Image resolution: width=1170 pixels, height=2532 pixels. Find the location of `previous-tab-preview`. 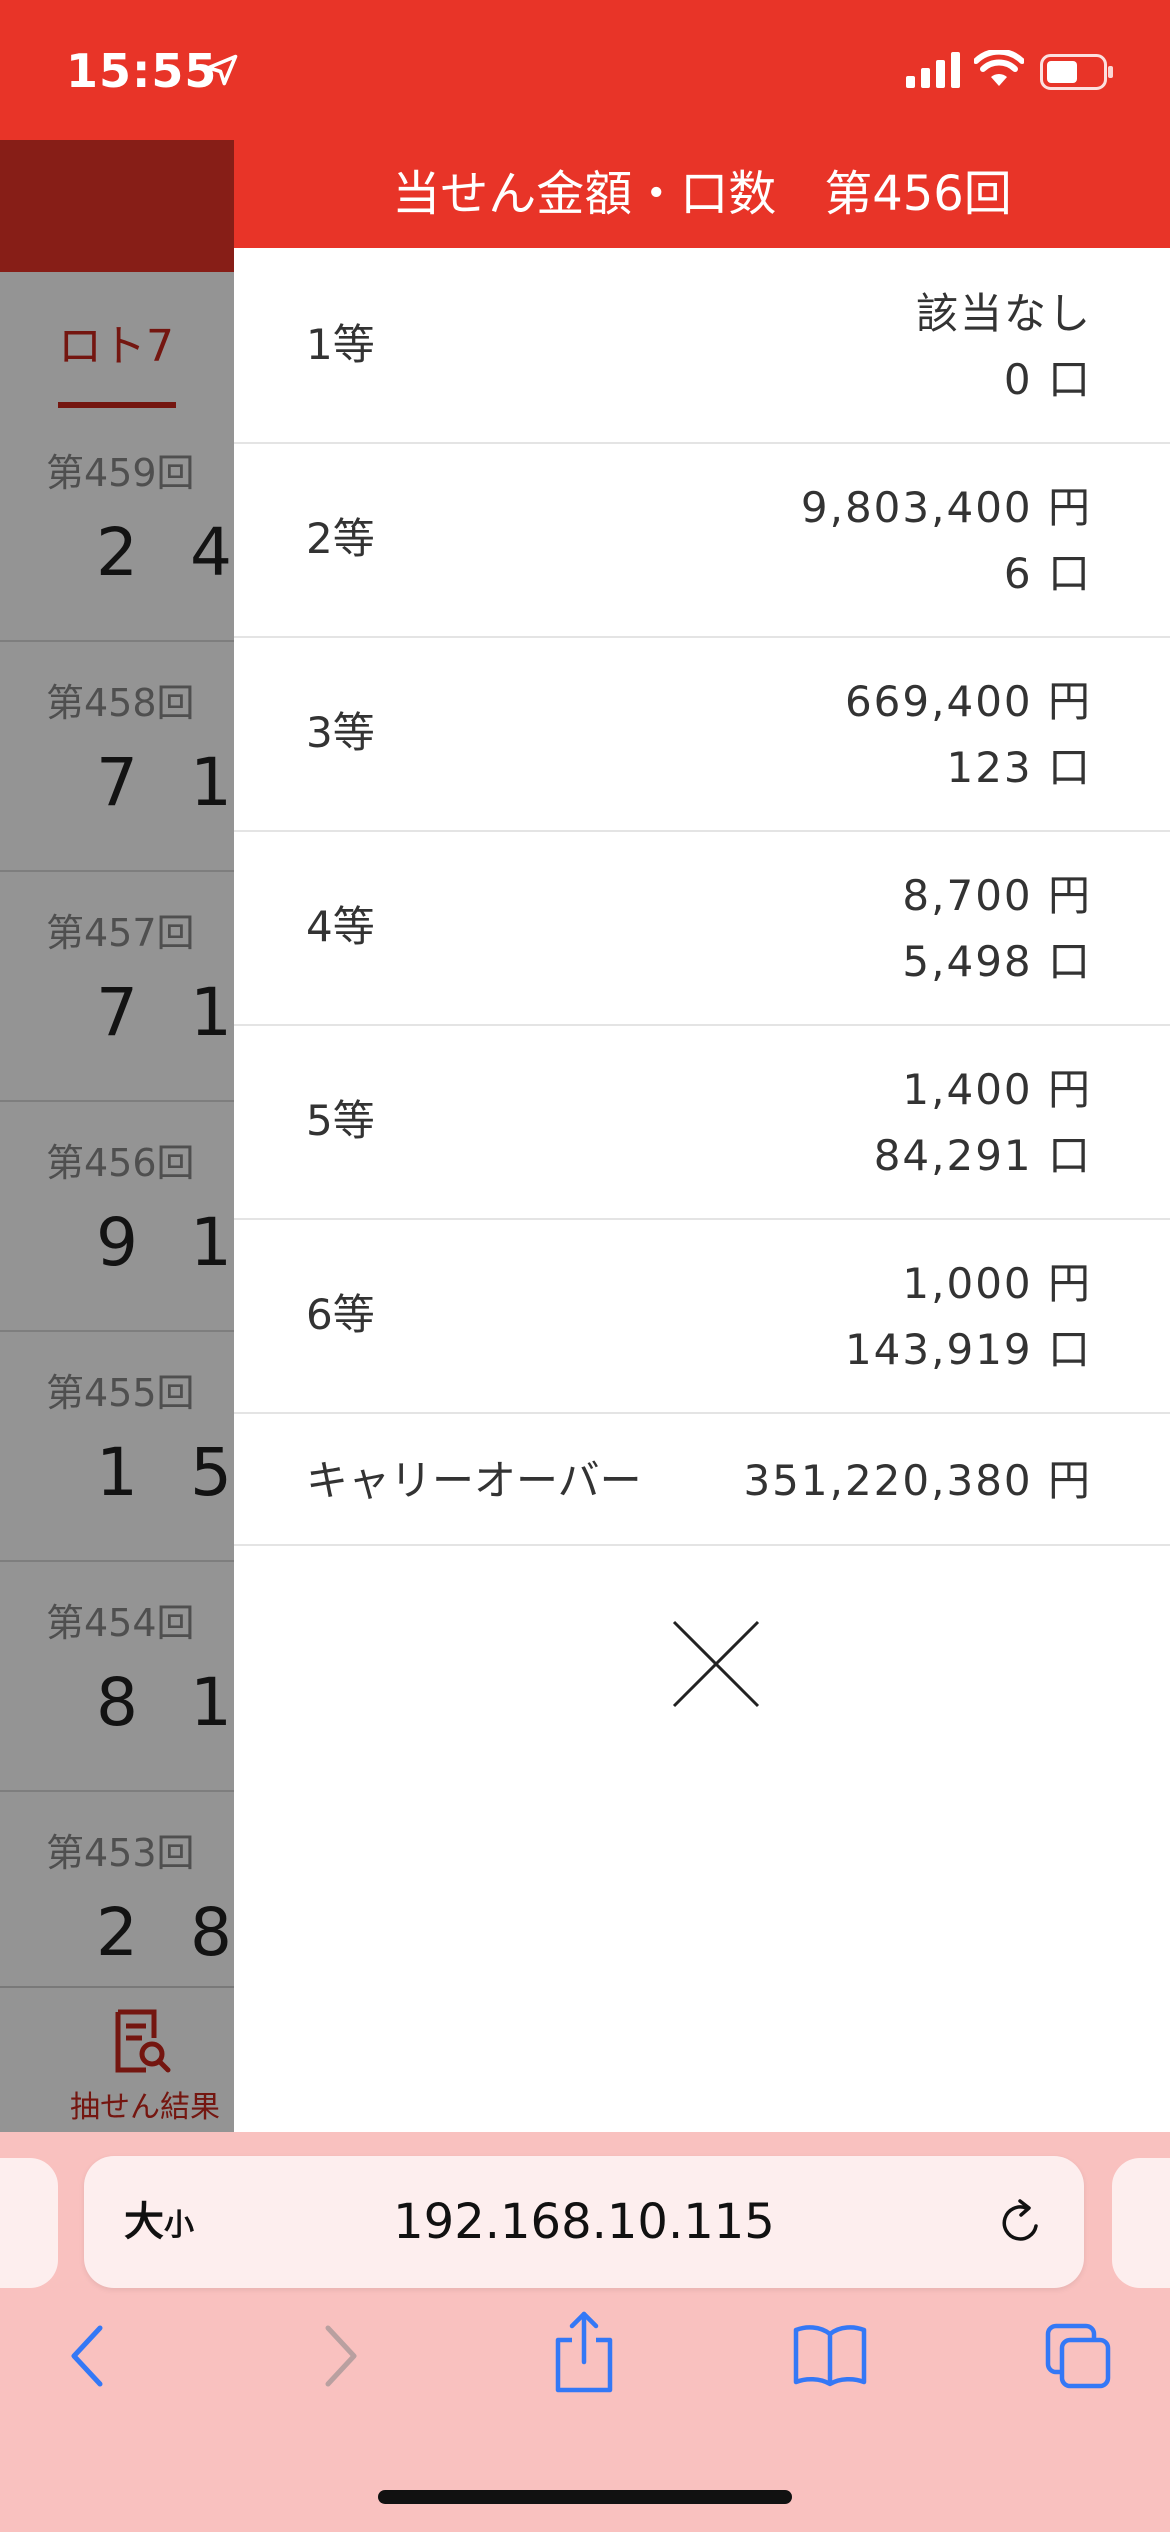

previous-tab-preview is located at coordinates (29, 2223).